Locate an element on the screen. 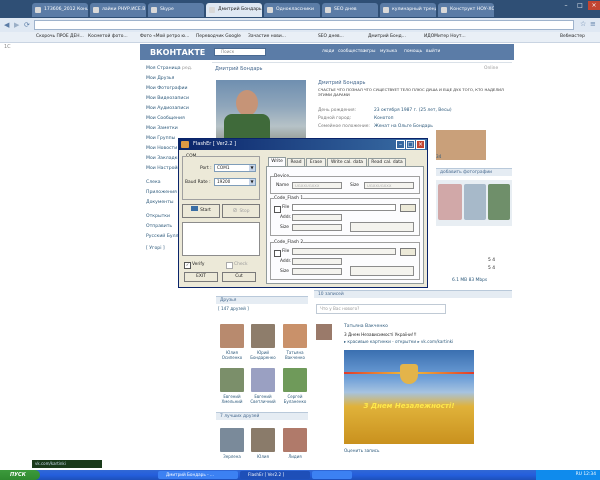 Image resolution: width=600 pixels, height=480 pixels. profile-photo is located at coordinates (261, 113).